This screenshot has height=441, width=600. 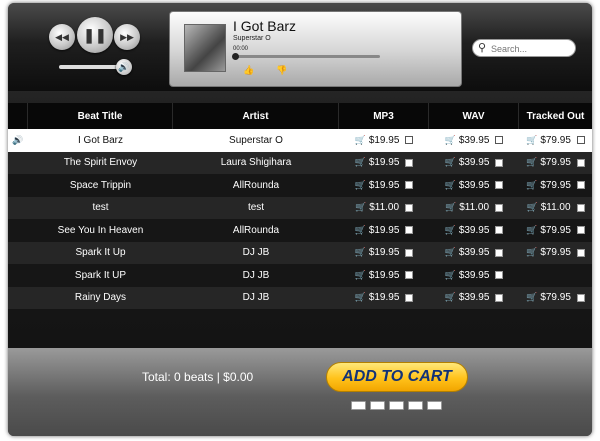 I want to click on search-box: ⚲, so click(x=524, y=48).